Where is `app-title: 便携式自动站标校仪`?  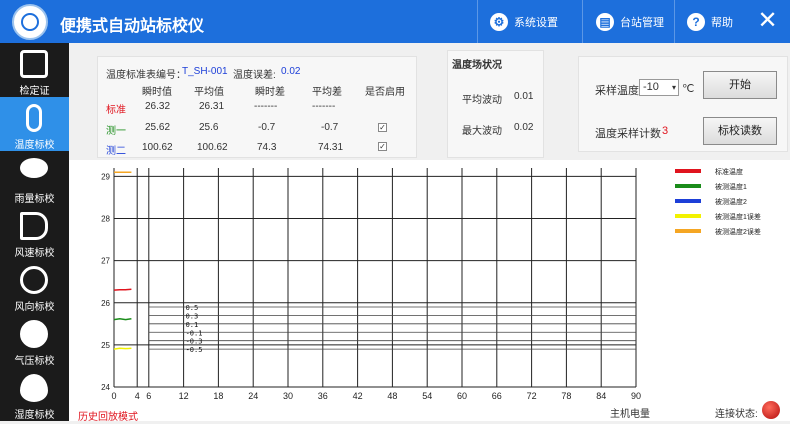 app-title: 便携式自动站标校仪 is located at coordinates (132, 26).